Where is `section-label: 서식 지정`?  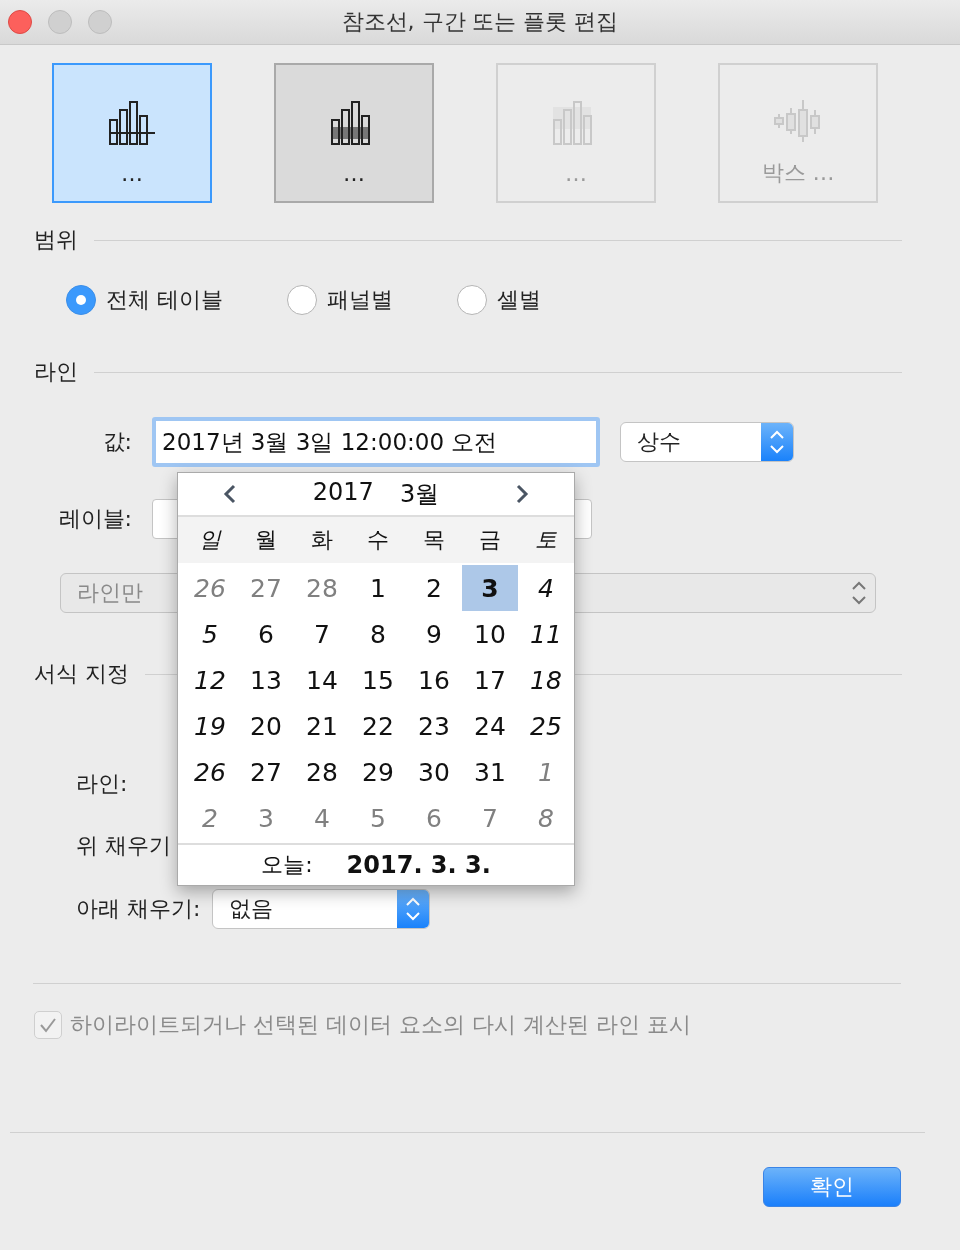
section-label: 서식 지정 is located at coordinates (81, 674).